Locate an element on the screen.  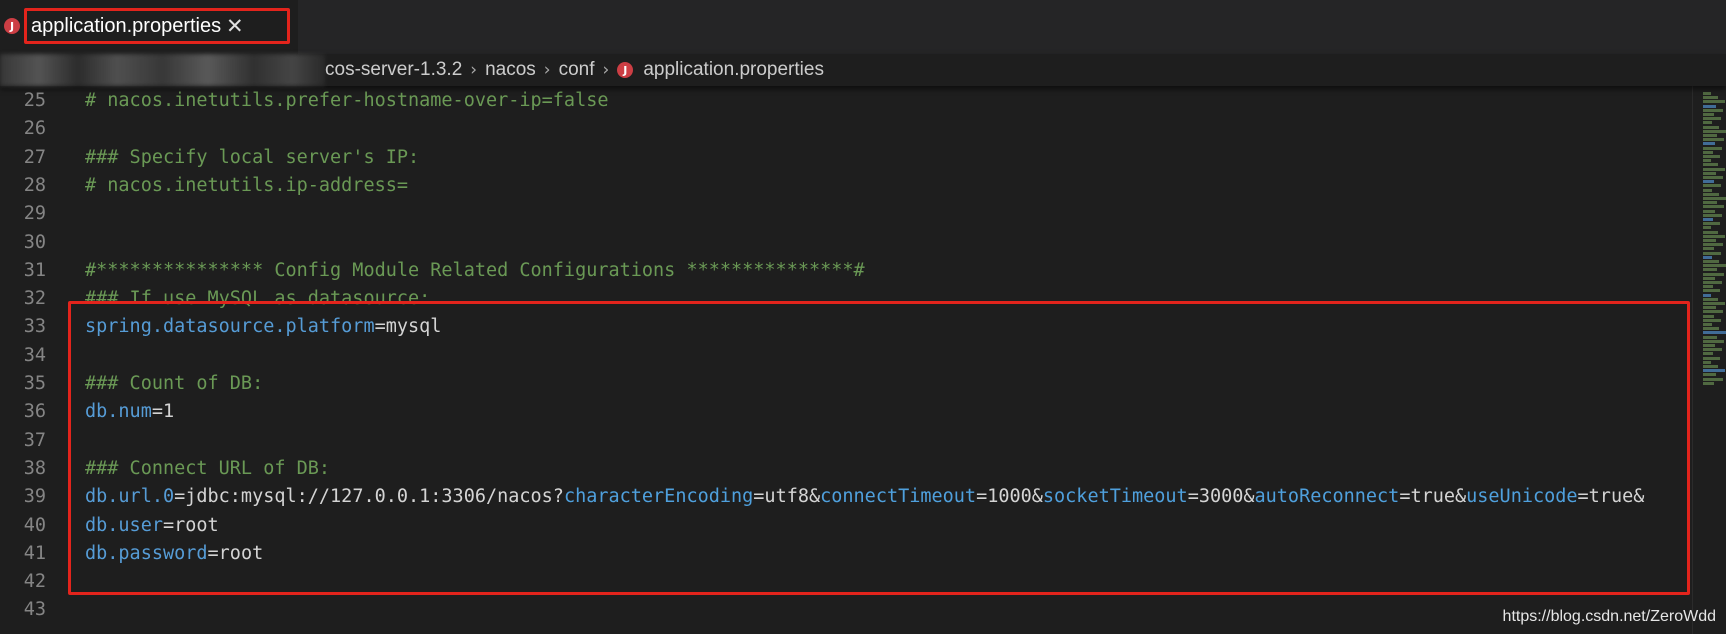
line-content: ### Specify local server's IP: is located at coordinates (252, 158).